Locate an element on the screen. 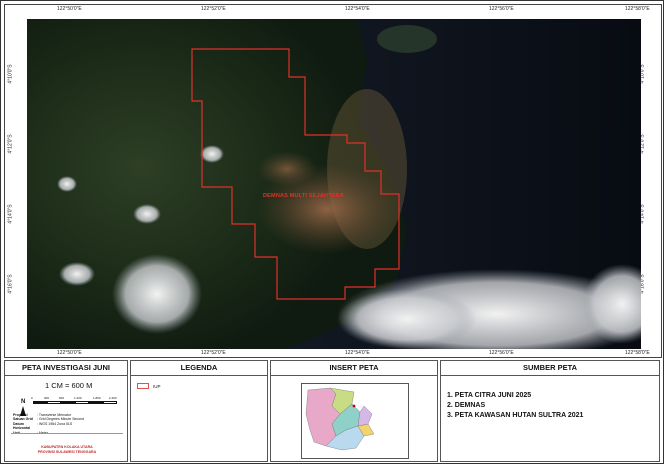 Image resolution: width=664 pixels, height=464 pixels. coord-bottom-5: 122°58'0"E is located at coordinates (637, 353).